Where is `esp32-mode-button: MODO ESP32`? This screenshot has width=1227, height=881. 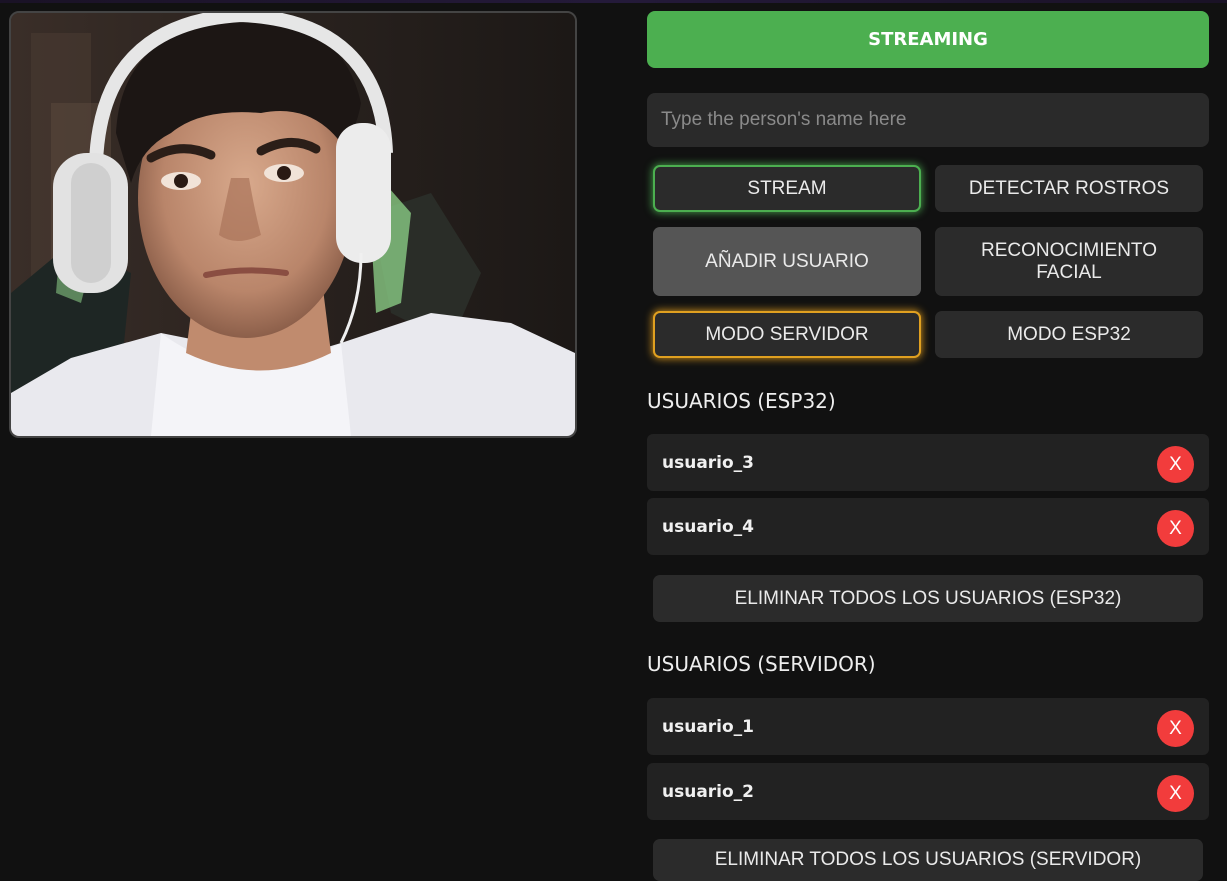
esp32-mode-button: MODO ESP32 is located at coordinates (1069, 334).